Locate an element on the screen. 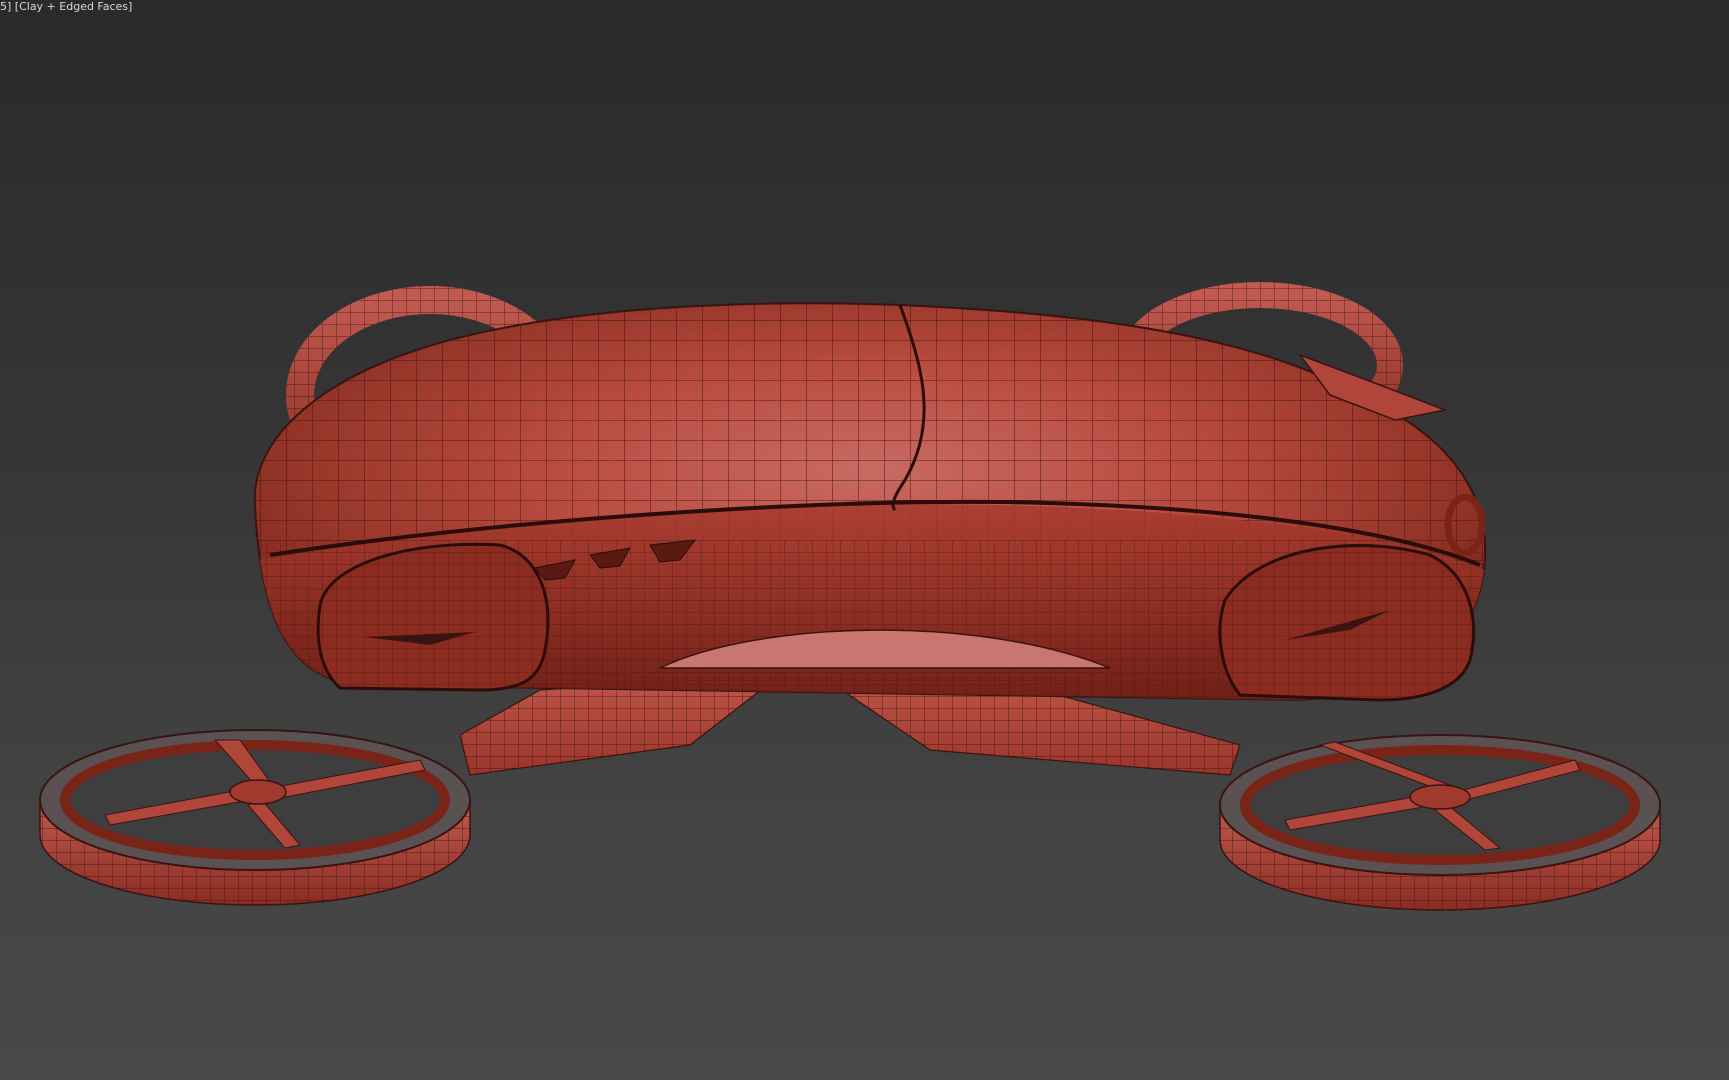 Image resolution: width=1729 pixels, height=1080 pixels. viewport-label: 5] [Clay + Edged Faces] is located at coordinates (66, 7).